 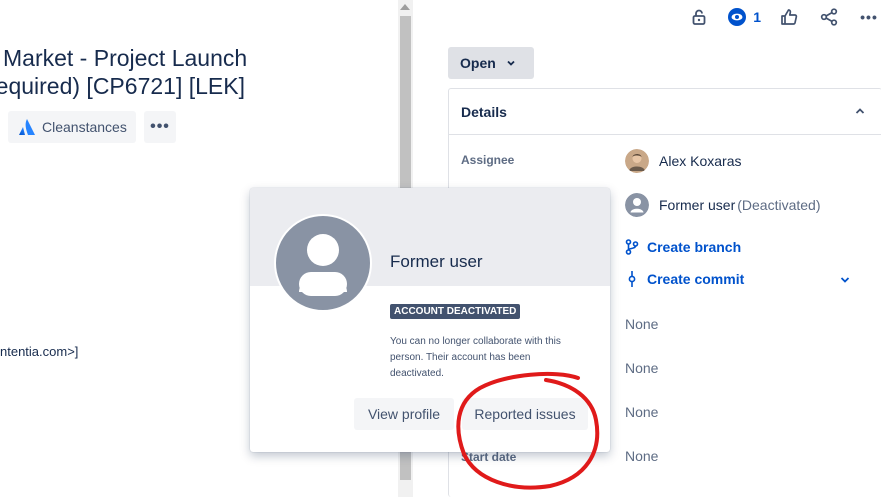 I want to click on view-profile-button: View profile, so click(x=404, y=414).